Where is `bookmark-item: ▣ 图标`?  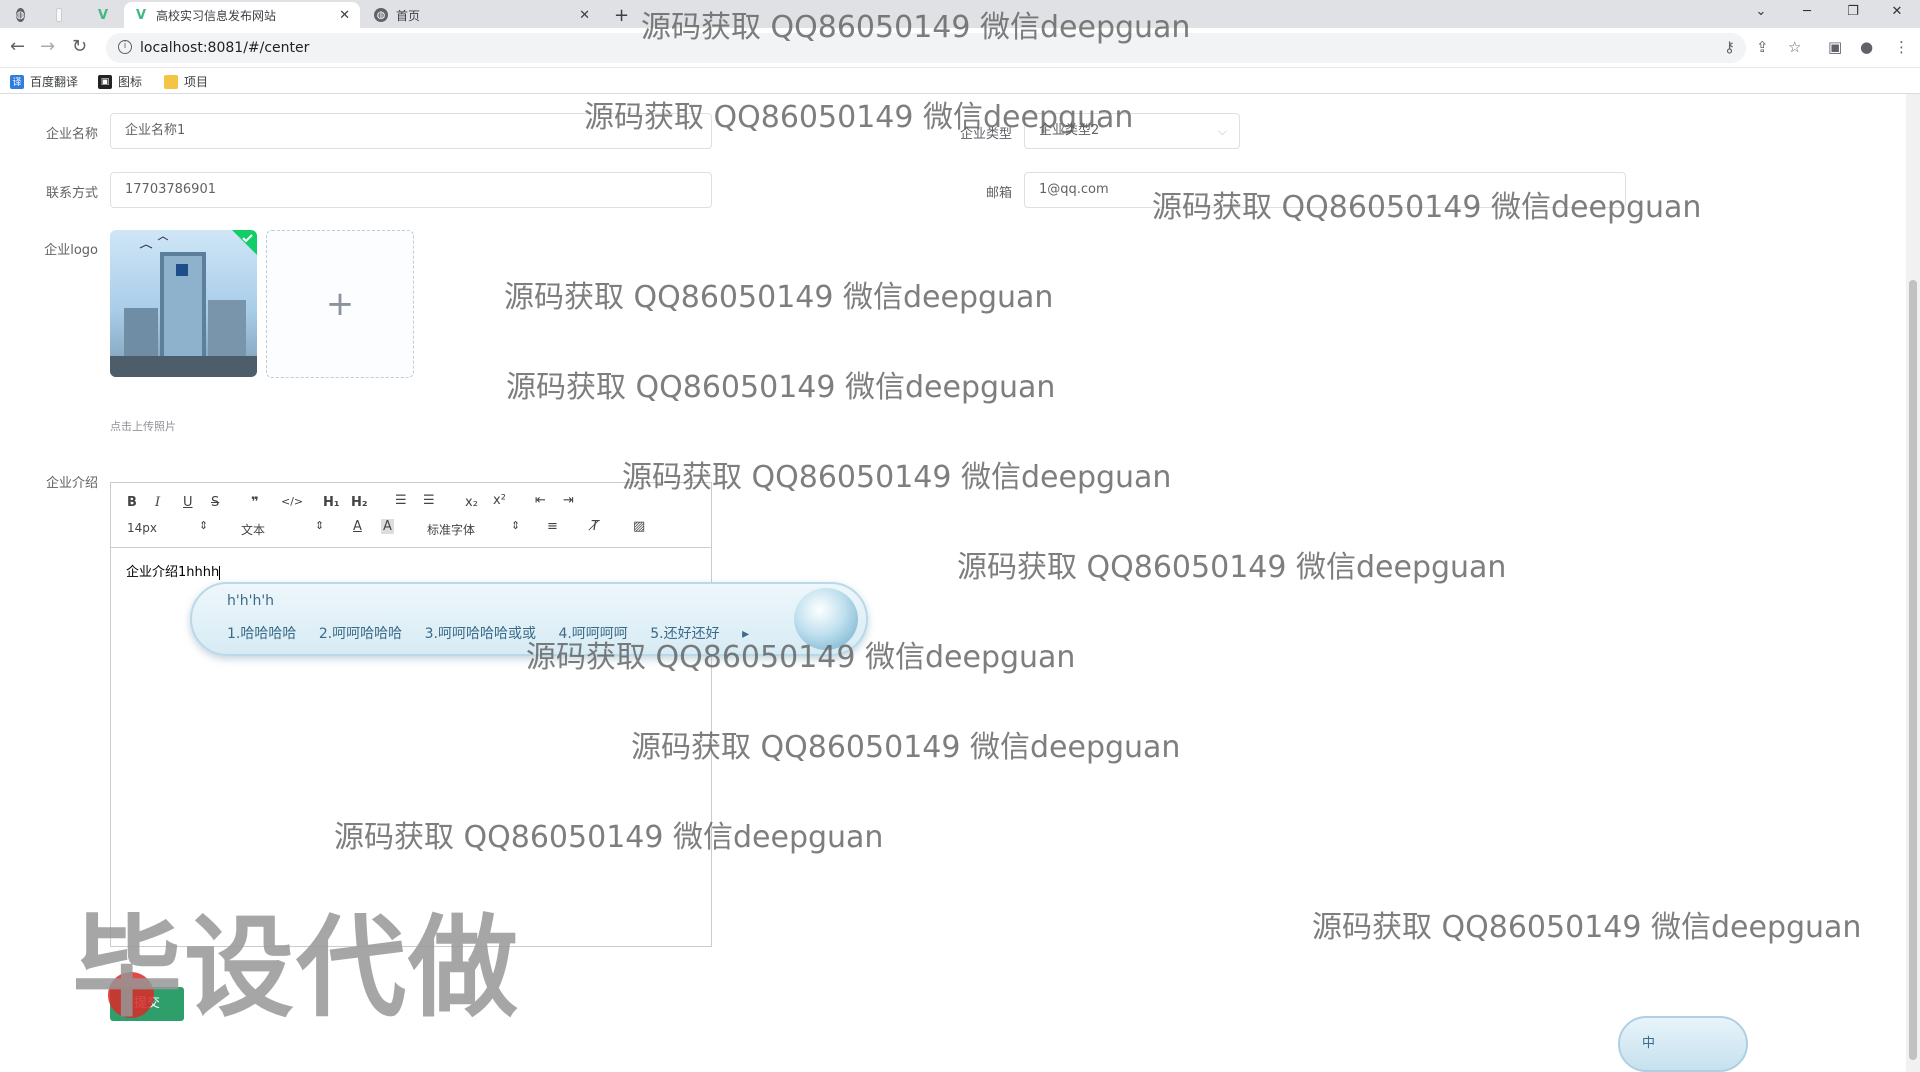
bookmark-item: ▣ 图标 is located at coordinates (120, 81).